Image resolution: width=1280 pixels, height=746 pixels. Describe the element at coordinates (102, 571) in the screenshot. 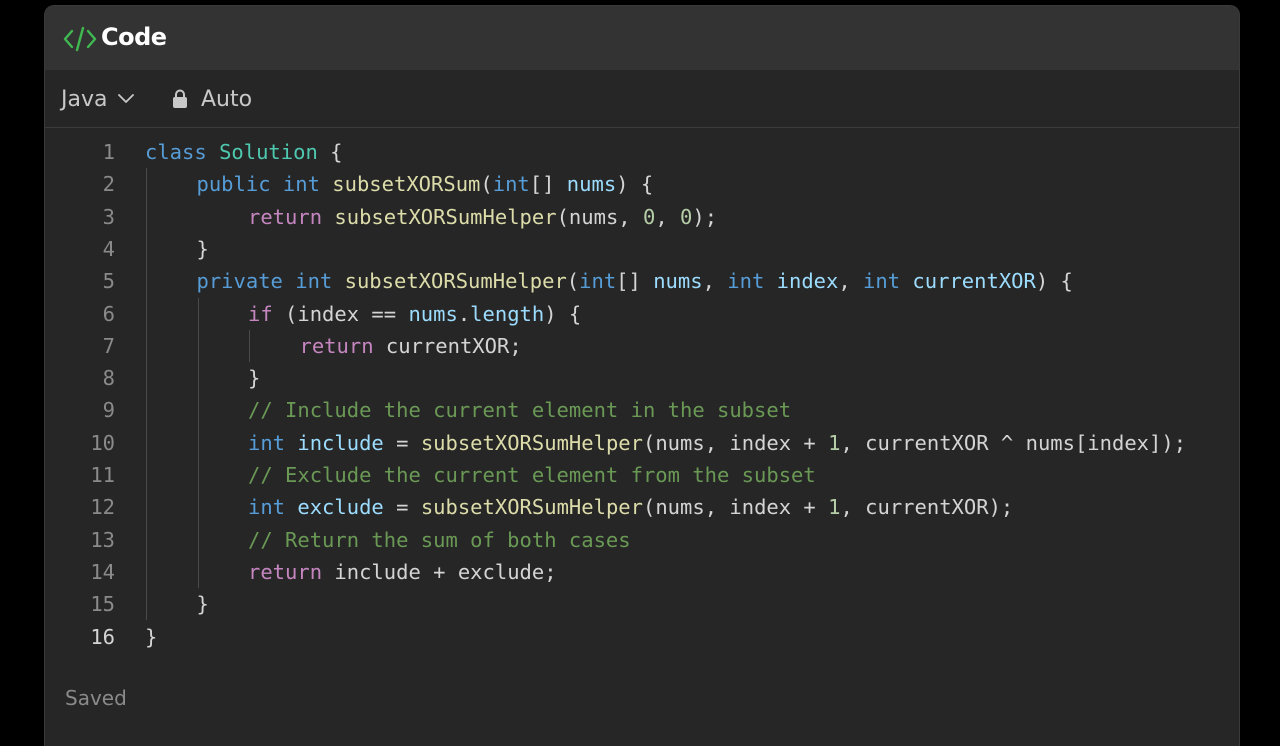

I see `line-number: 14` at that location.